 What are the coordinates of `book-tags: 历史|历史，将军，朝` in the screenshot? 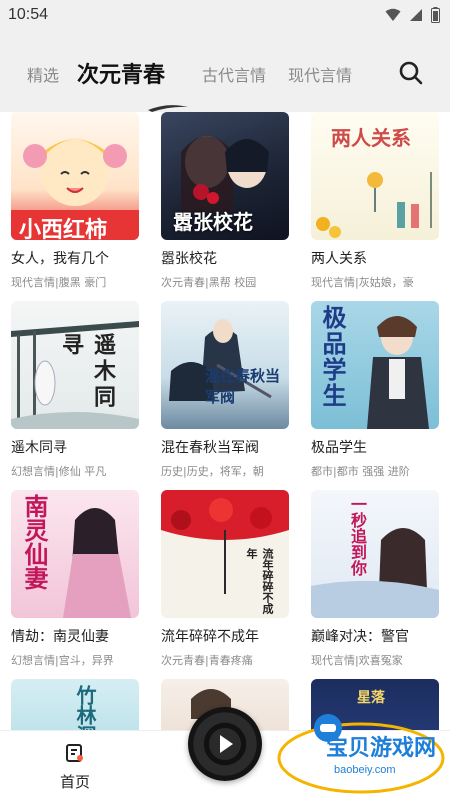 It's located at (212, 471).